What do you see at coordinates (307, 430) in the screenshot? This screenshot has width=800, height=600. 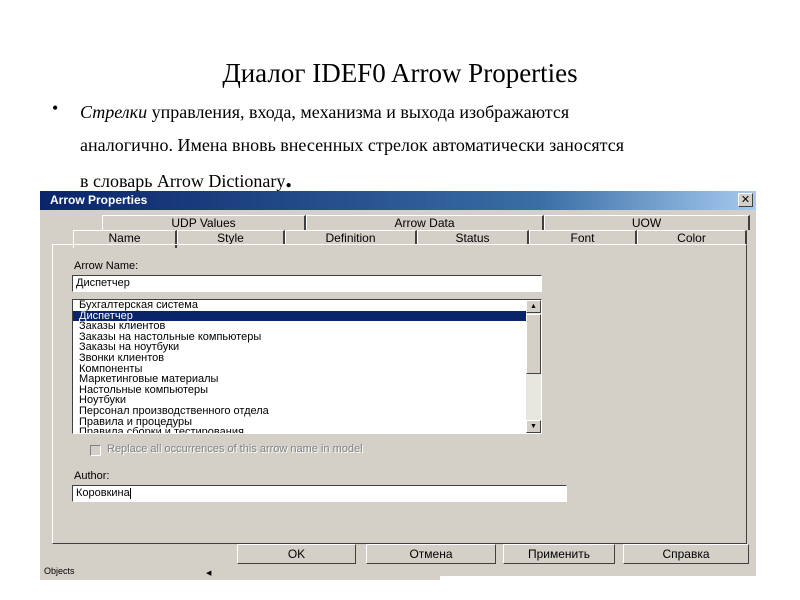 I see `list-item: Правила сборки и тестирования` at bounding box center [307, 430].